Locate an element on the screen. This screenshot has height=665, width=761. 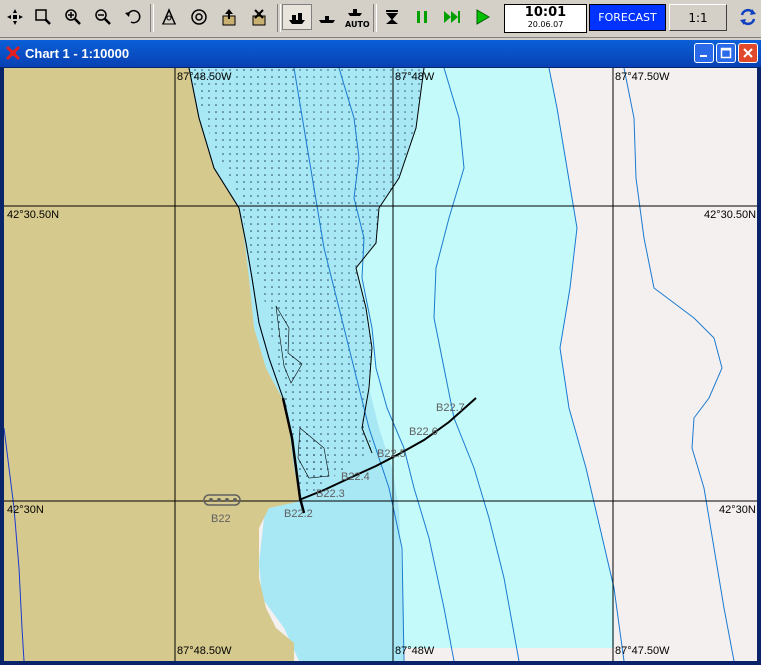
maximize-icon is located at coordinates (726, 53).